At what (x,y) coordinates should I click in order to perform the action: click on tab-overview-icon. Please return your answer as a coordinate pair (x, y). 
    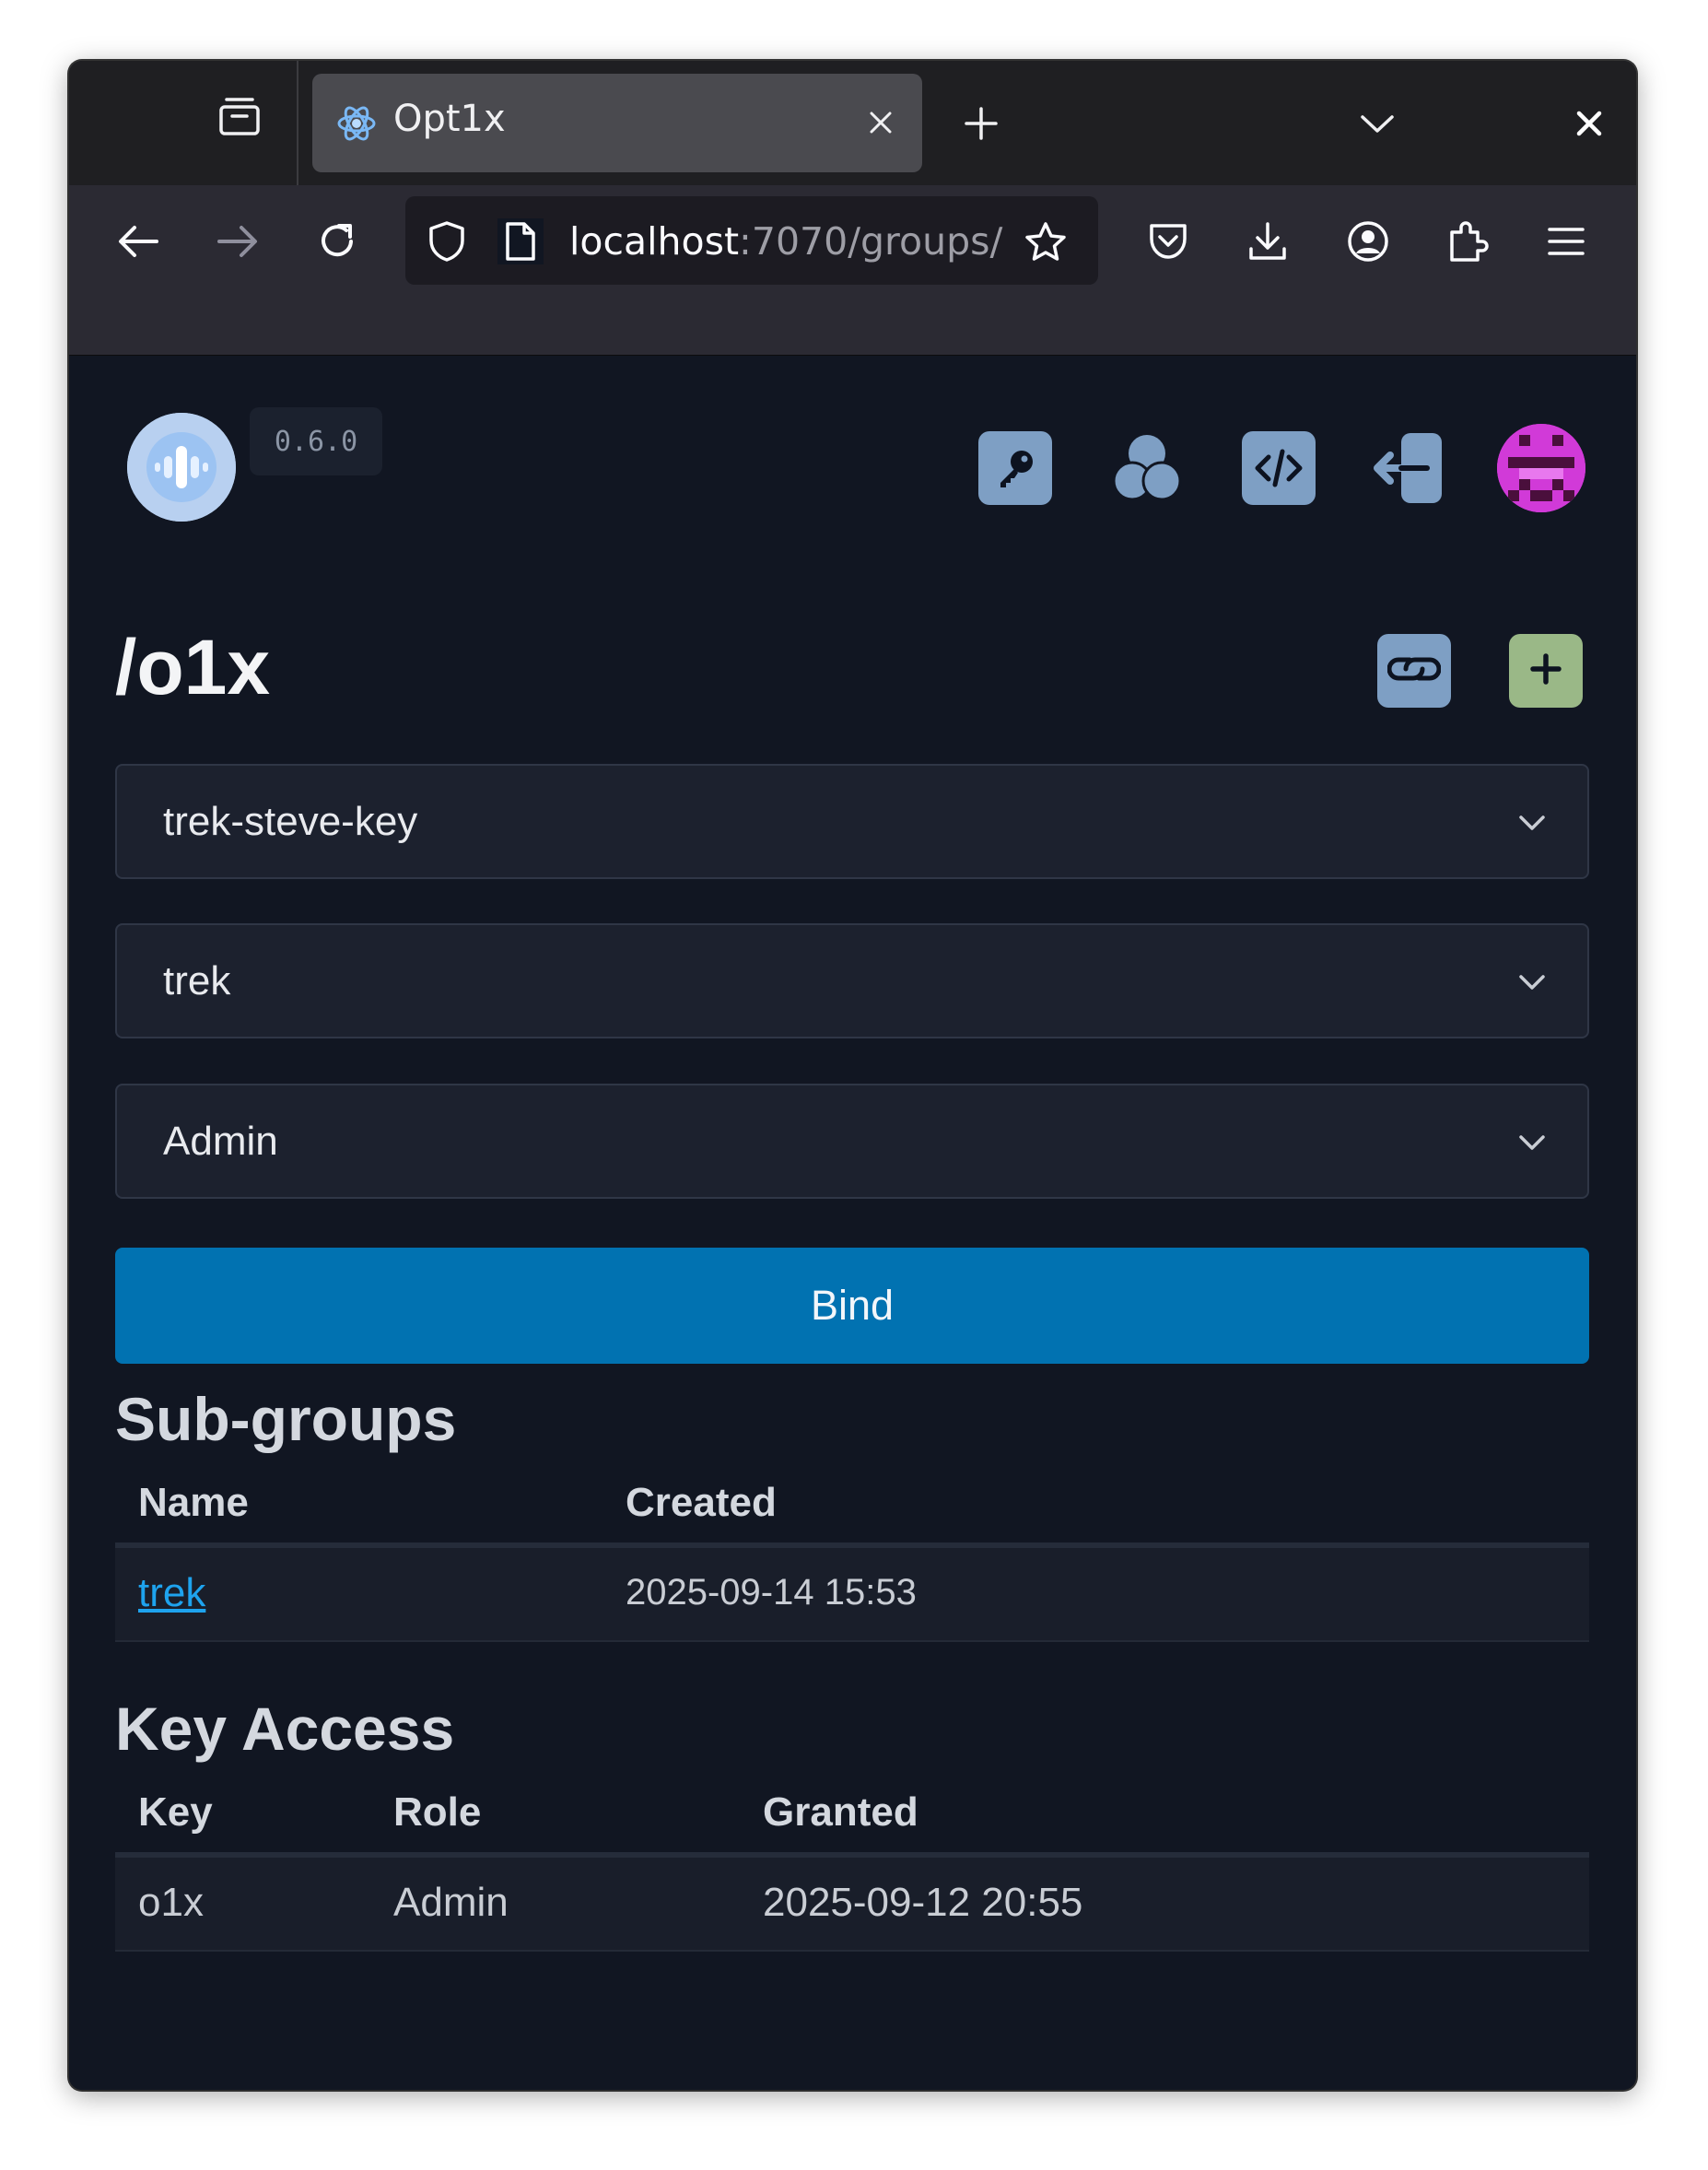
    Looking at the image, I should click on (239, 116).